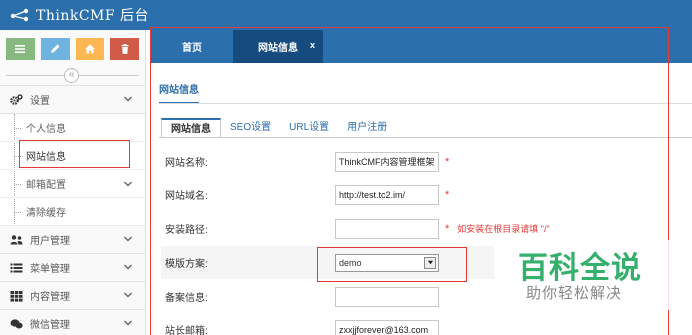 The width and height of the screenshot is (692, 335). I want to click on tab-site-info-label: 网站信息, so click(278, 48).